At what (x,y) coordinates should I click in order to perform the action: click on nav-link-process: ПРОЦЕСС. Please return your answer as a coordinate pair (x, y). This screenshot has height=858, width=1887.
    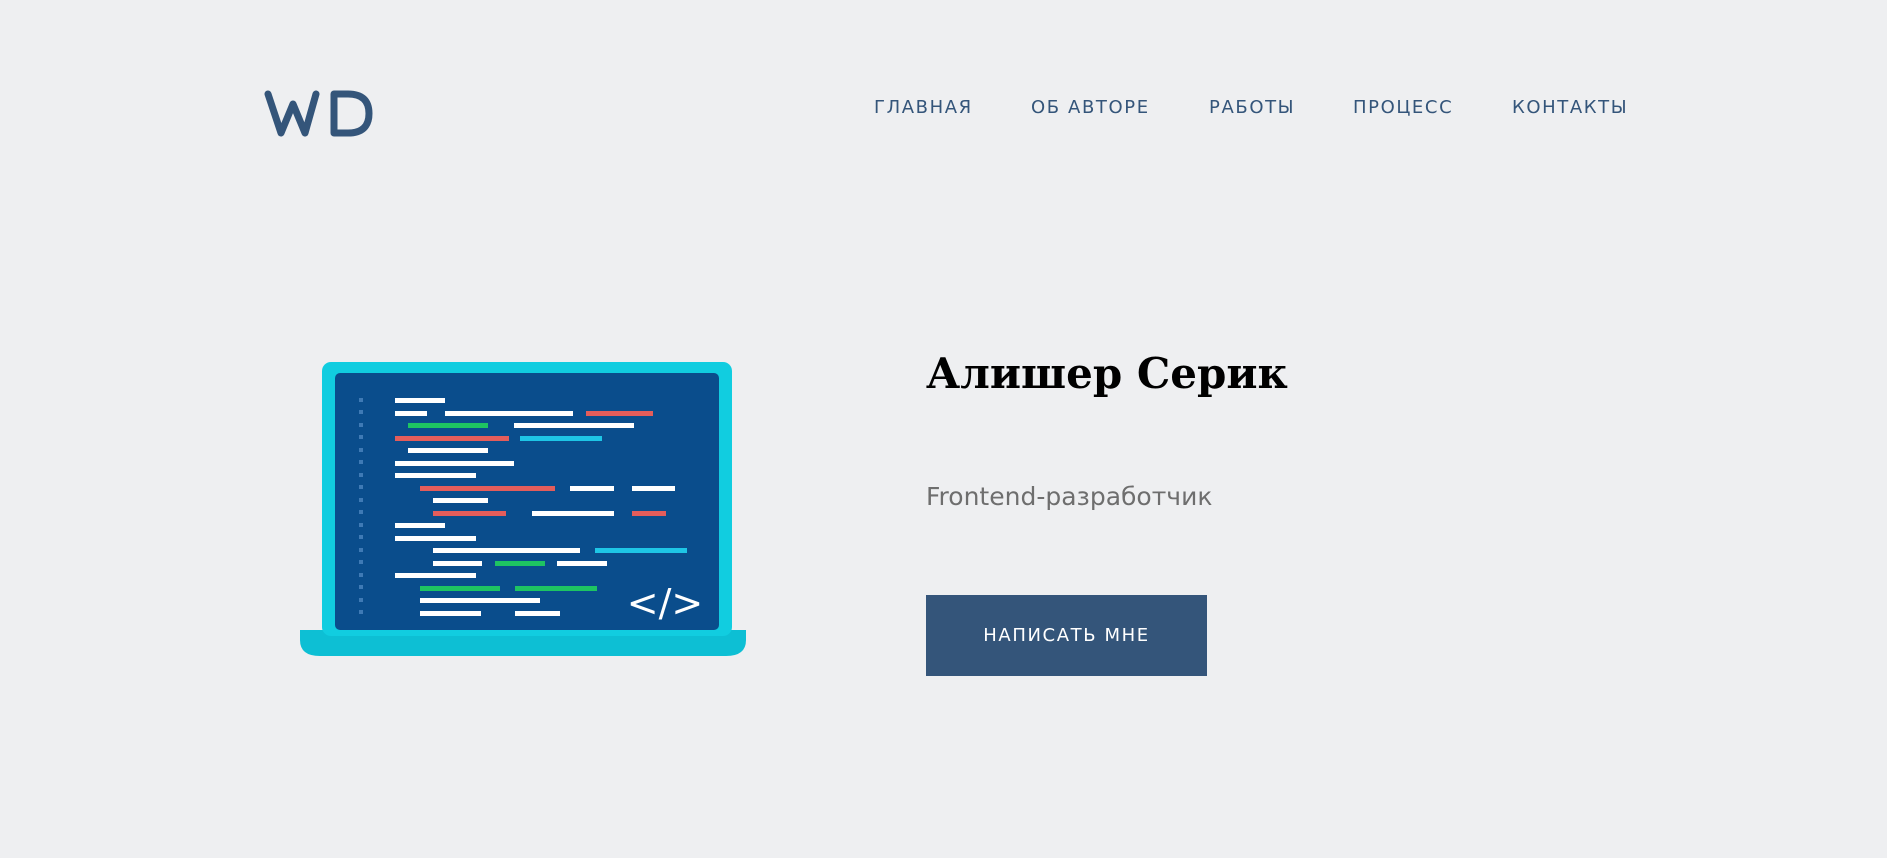
    Looking at the image, I should click on (1403, 108).